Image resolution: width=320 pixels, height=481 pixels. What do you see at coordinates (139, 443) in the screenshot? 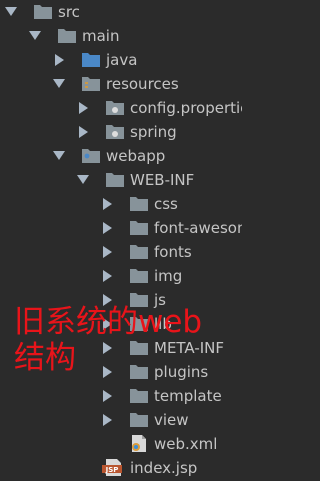
I see `web-xml-file-icon` at bounding box center [139, 443].